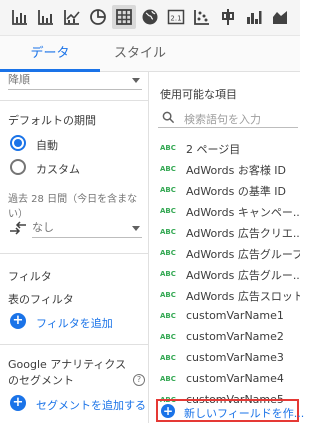 The height and width of the screenshot is (423, 320). Describe the element at coordinates (222, 119) in the screenshot. I see `search-placeholder: 検索語句を入力` at that location.